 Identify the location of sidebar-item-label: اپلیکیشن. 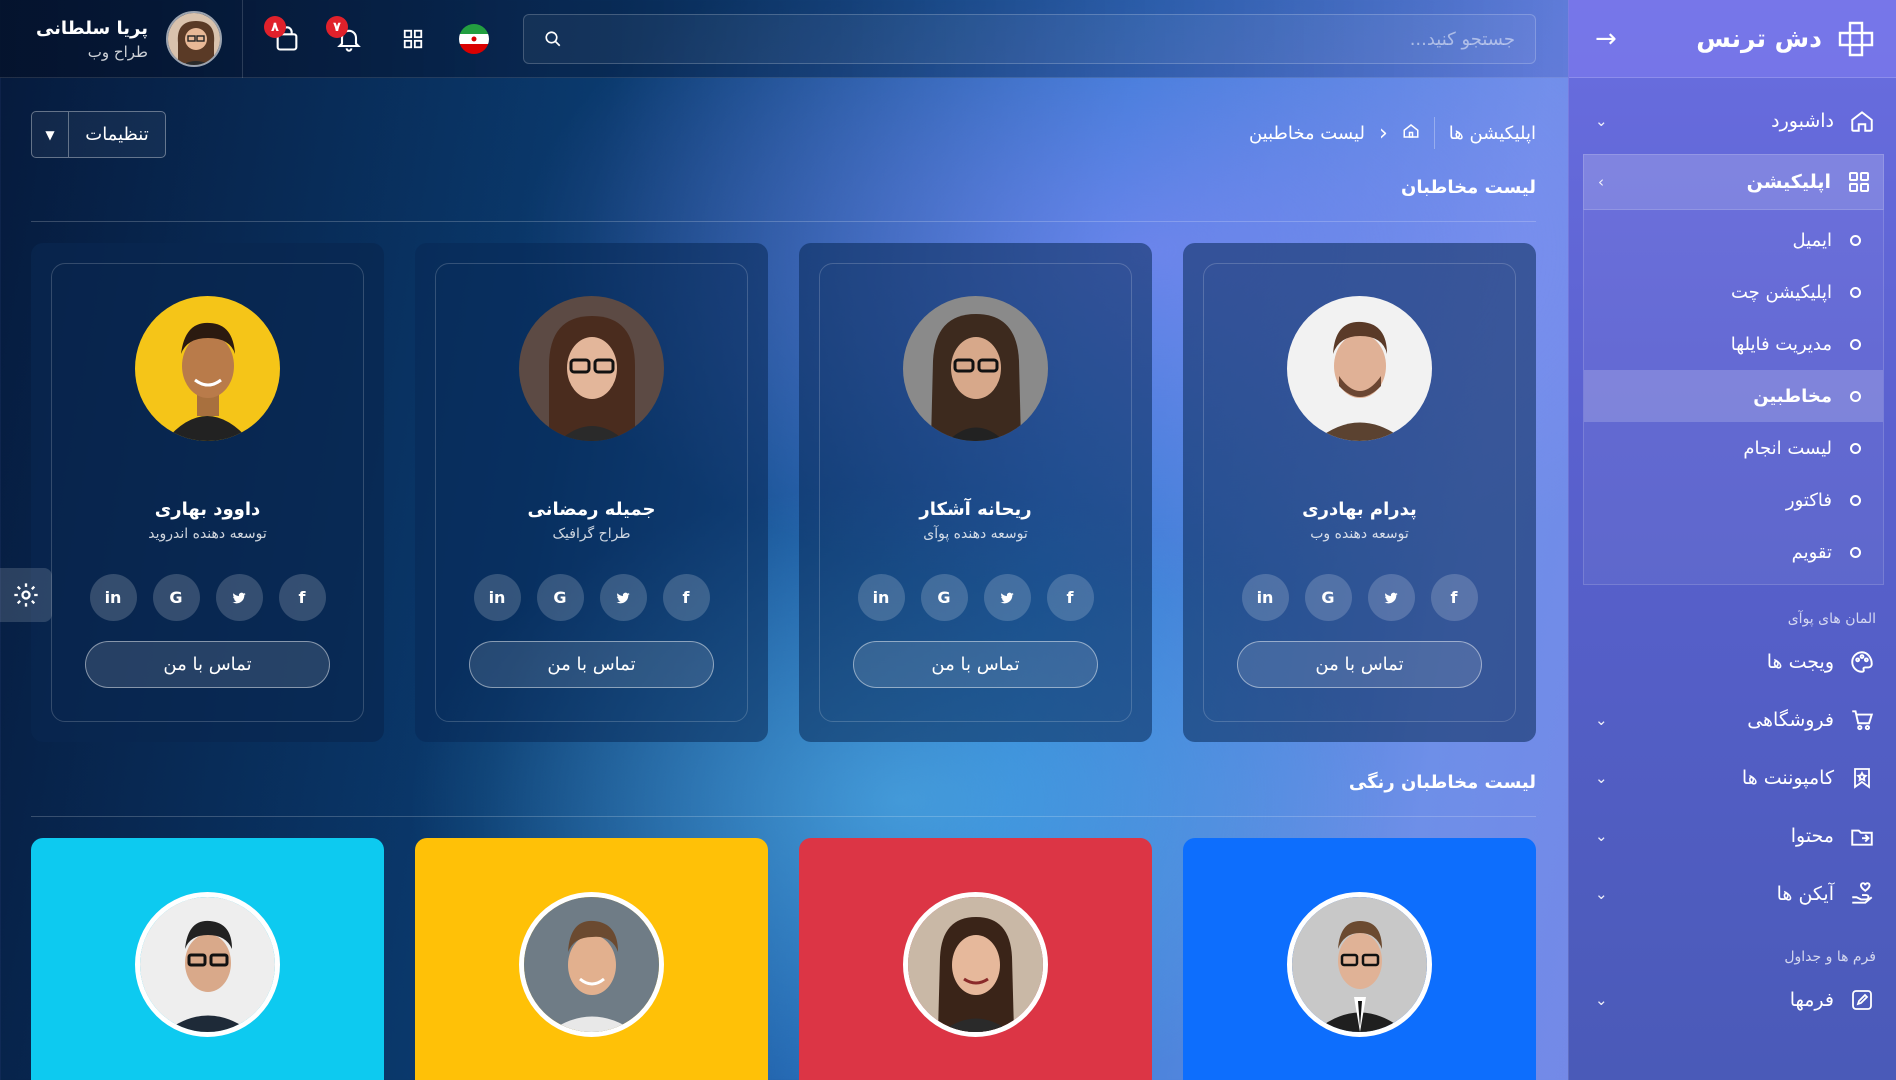
(1788, 182).